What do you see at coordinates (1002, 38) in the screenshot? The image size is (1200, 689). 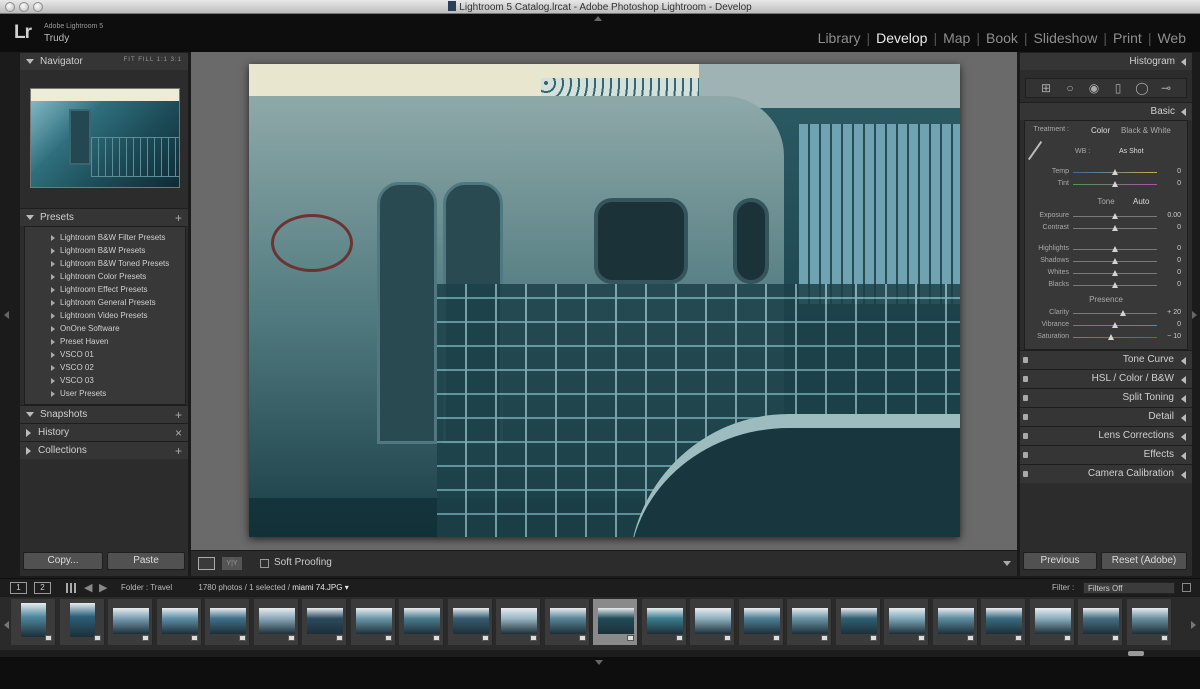 I see `module-book: Book` at bounding box center [1002, 38].